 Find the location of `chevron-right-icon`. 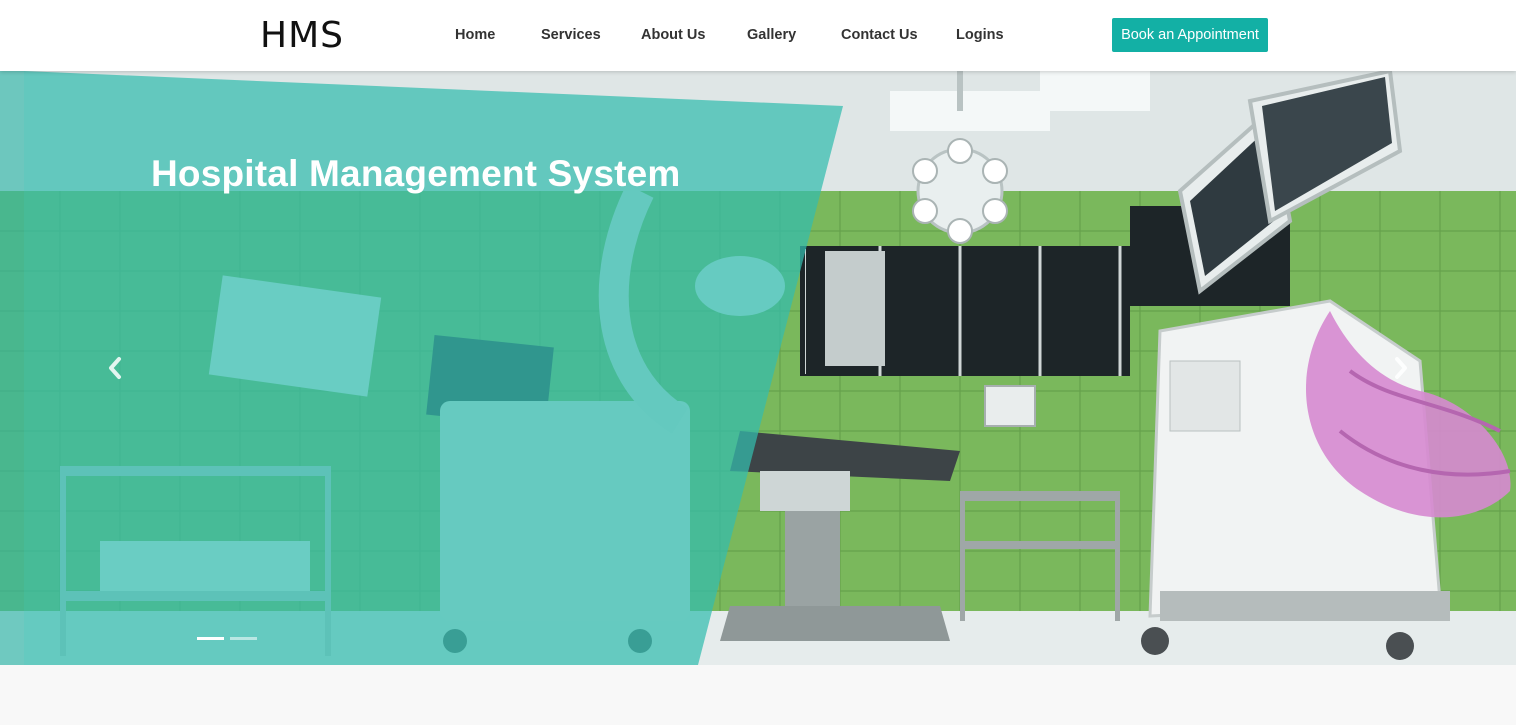

chevron-right-icon is located at coordinates (1401, 368).